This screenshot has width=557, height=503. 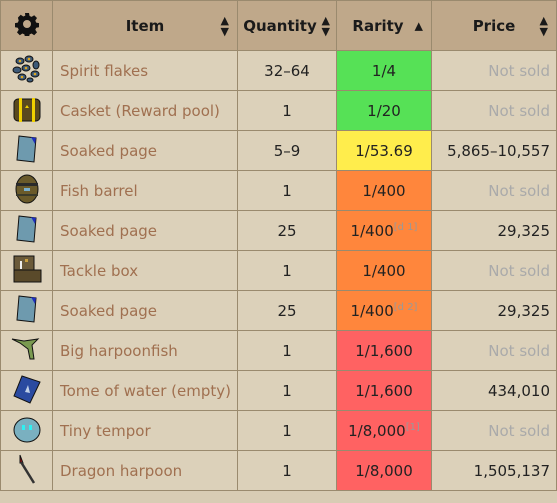 I want to click on table-row: Tome of water (empty) 1 1/1,600 434,010, so click(x=278, y=390).